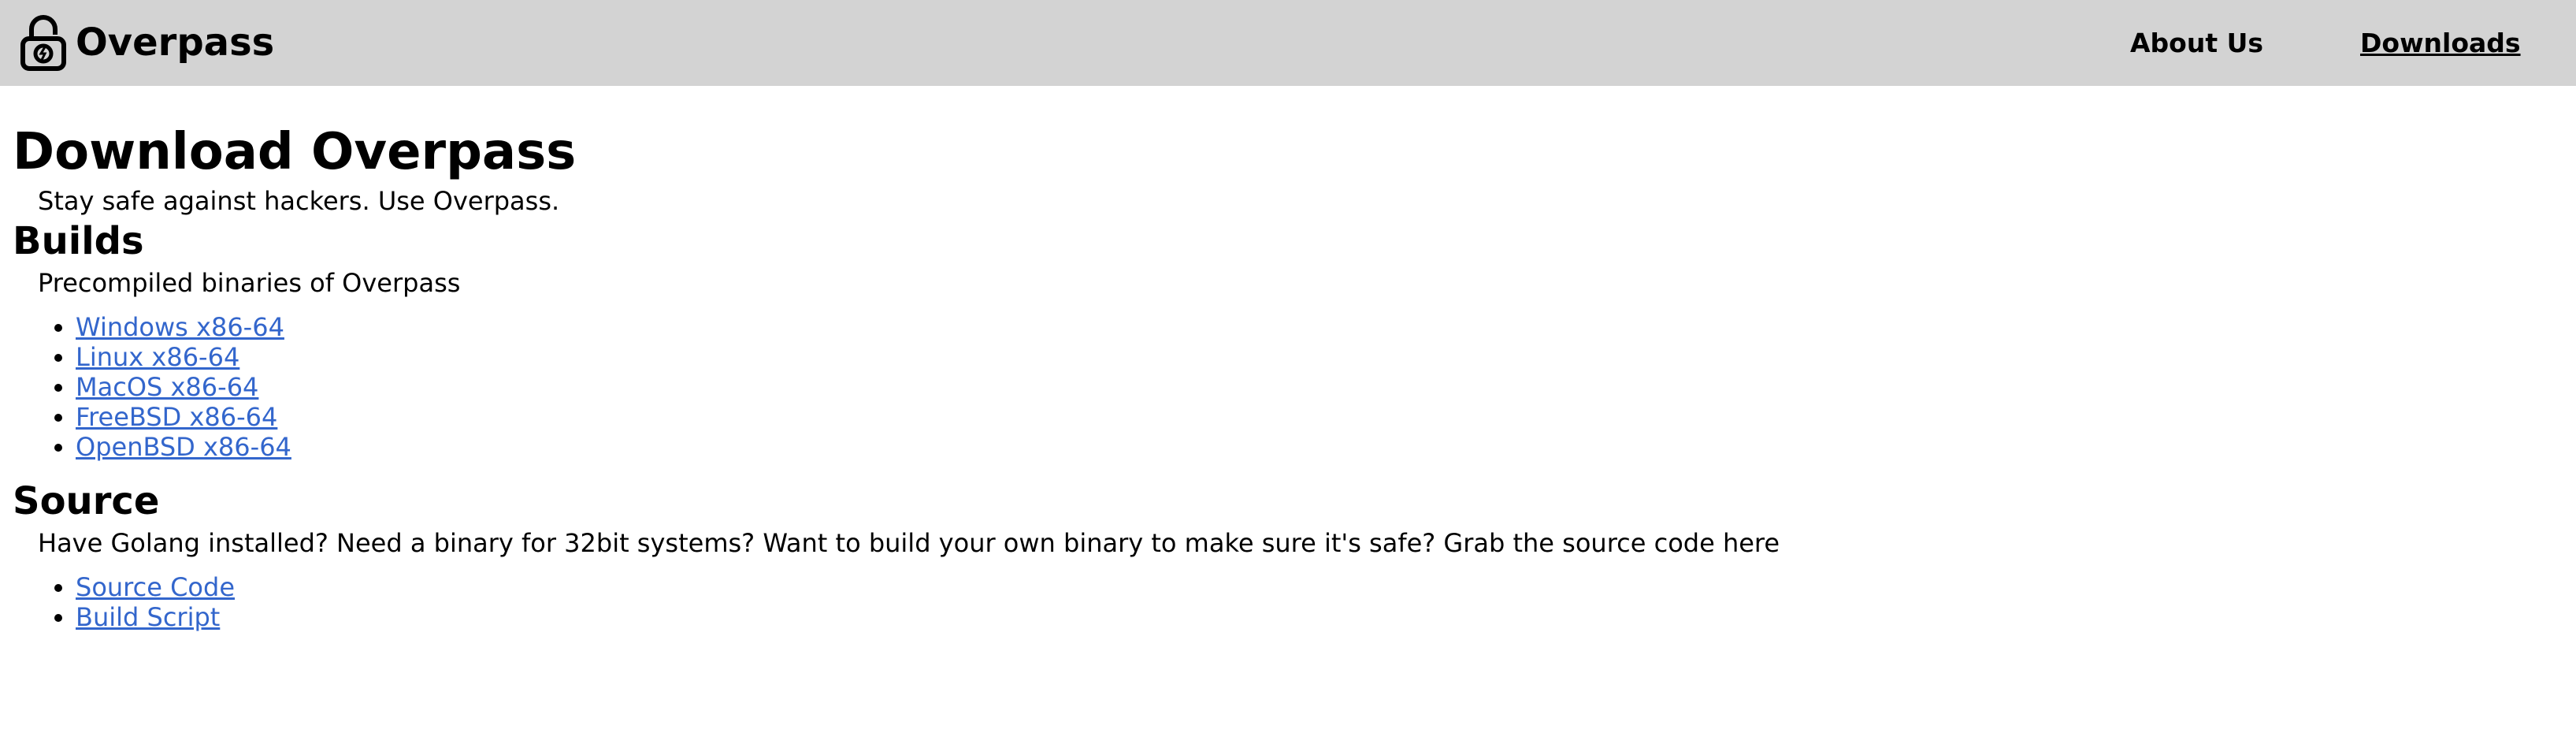 This screenshot has height=733, width=2576. I want to click on list-item: FreeBSD x86-64, so click(1316, 417).